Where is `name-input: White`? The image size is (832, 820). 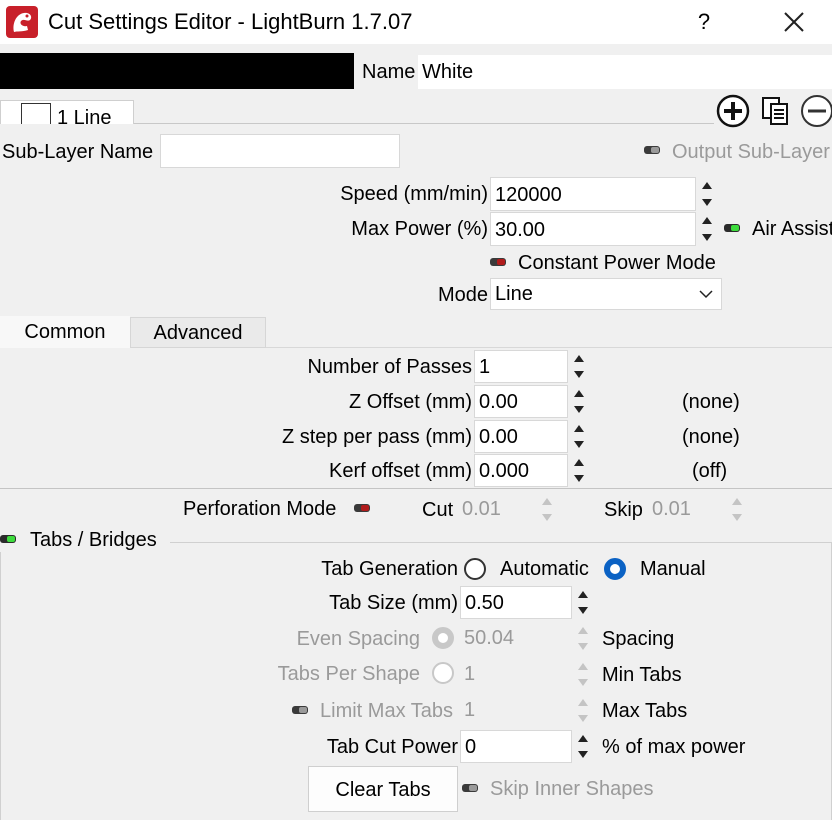 name-input: White is located at coordinates (625, 72).